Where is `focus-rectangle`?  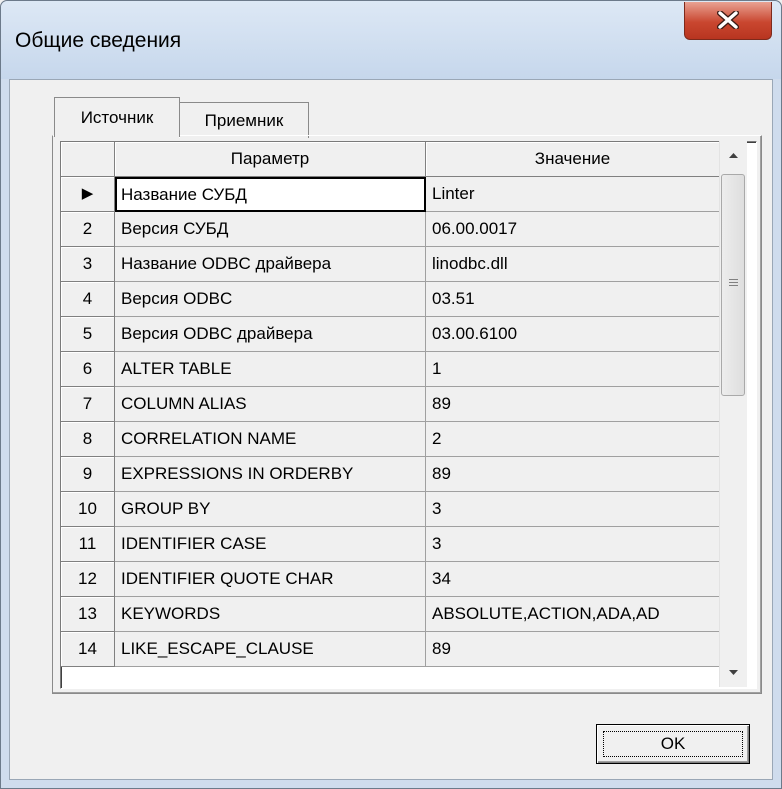 focus-rectangle is located at coordinates (673, 744).